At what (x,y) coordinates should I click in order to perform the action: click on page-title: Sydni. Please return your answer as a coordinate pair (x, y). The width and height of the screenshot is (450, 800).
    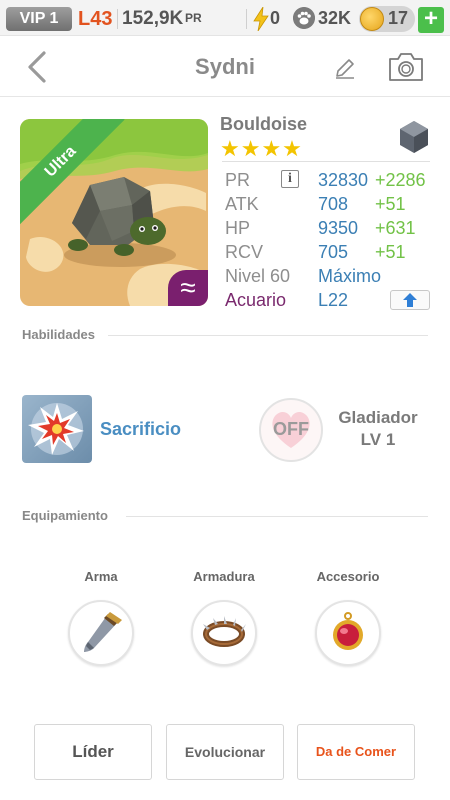
    Looking at the image, I should click on (225, 66).